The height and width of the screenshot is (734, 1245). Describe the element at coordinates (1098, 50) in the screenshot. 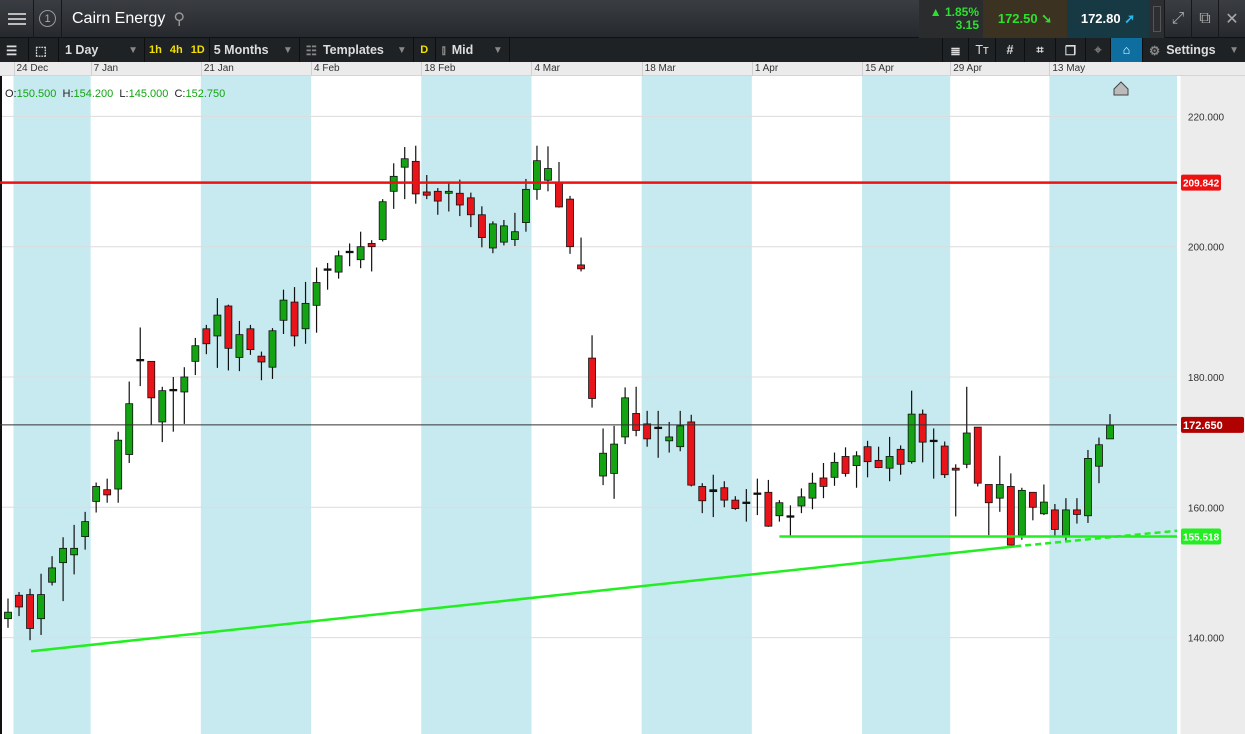

I see `crosshair-icon: ⌖` at that location.